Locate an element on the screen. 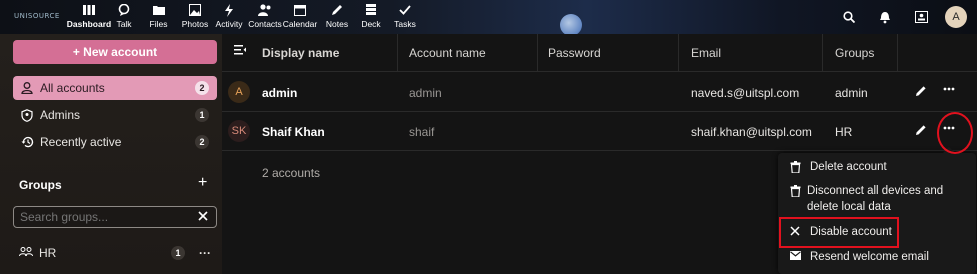 Image resolution: width=977 pixels, height=274 pixels. account-name-cell: admin is located at coordinates (425, 93).